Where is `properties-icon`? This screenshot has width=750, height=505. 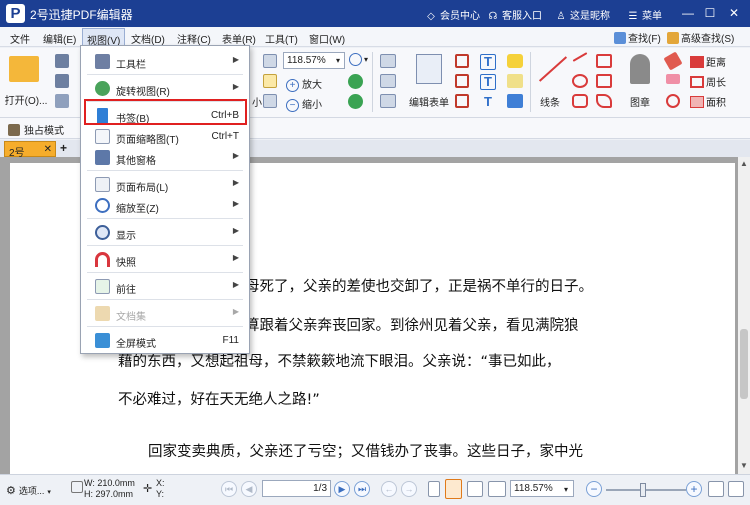 properties-icon is located at coordinates (62, 101).